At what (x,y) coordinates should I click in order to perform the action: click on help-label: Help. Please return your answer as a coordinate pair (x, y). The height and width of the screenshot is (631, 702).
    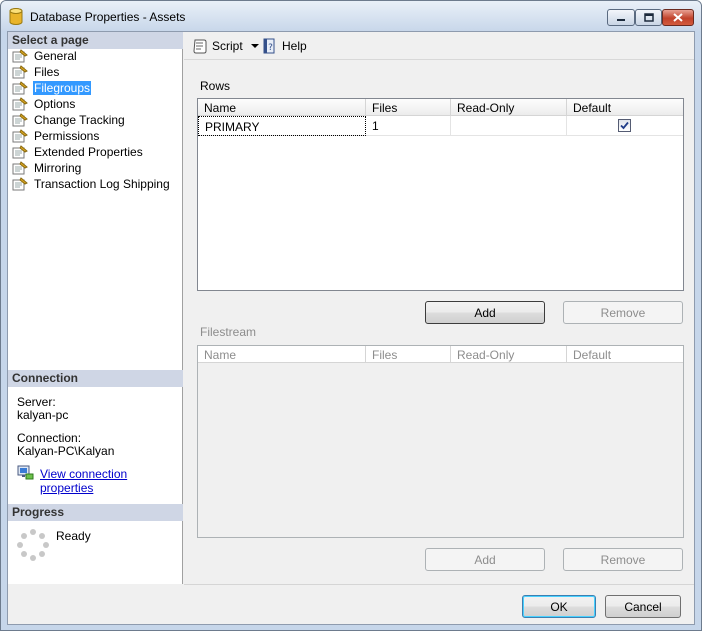
    Looking at the image, I should click on (294, 46).